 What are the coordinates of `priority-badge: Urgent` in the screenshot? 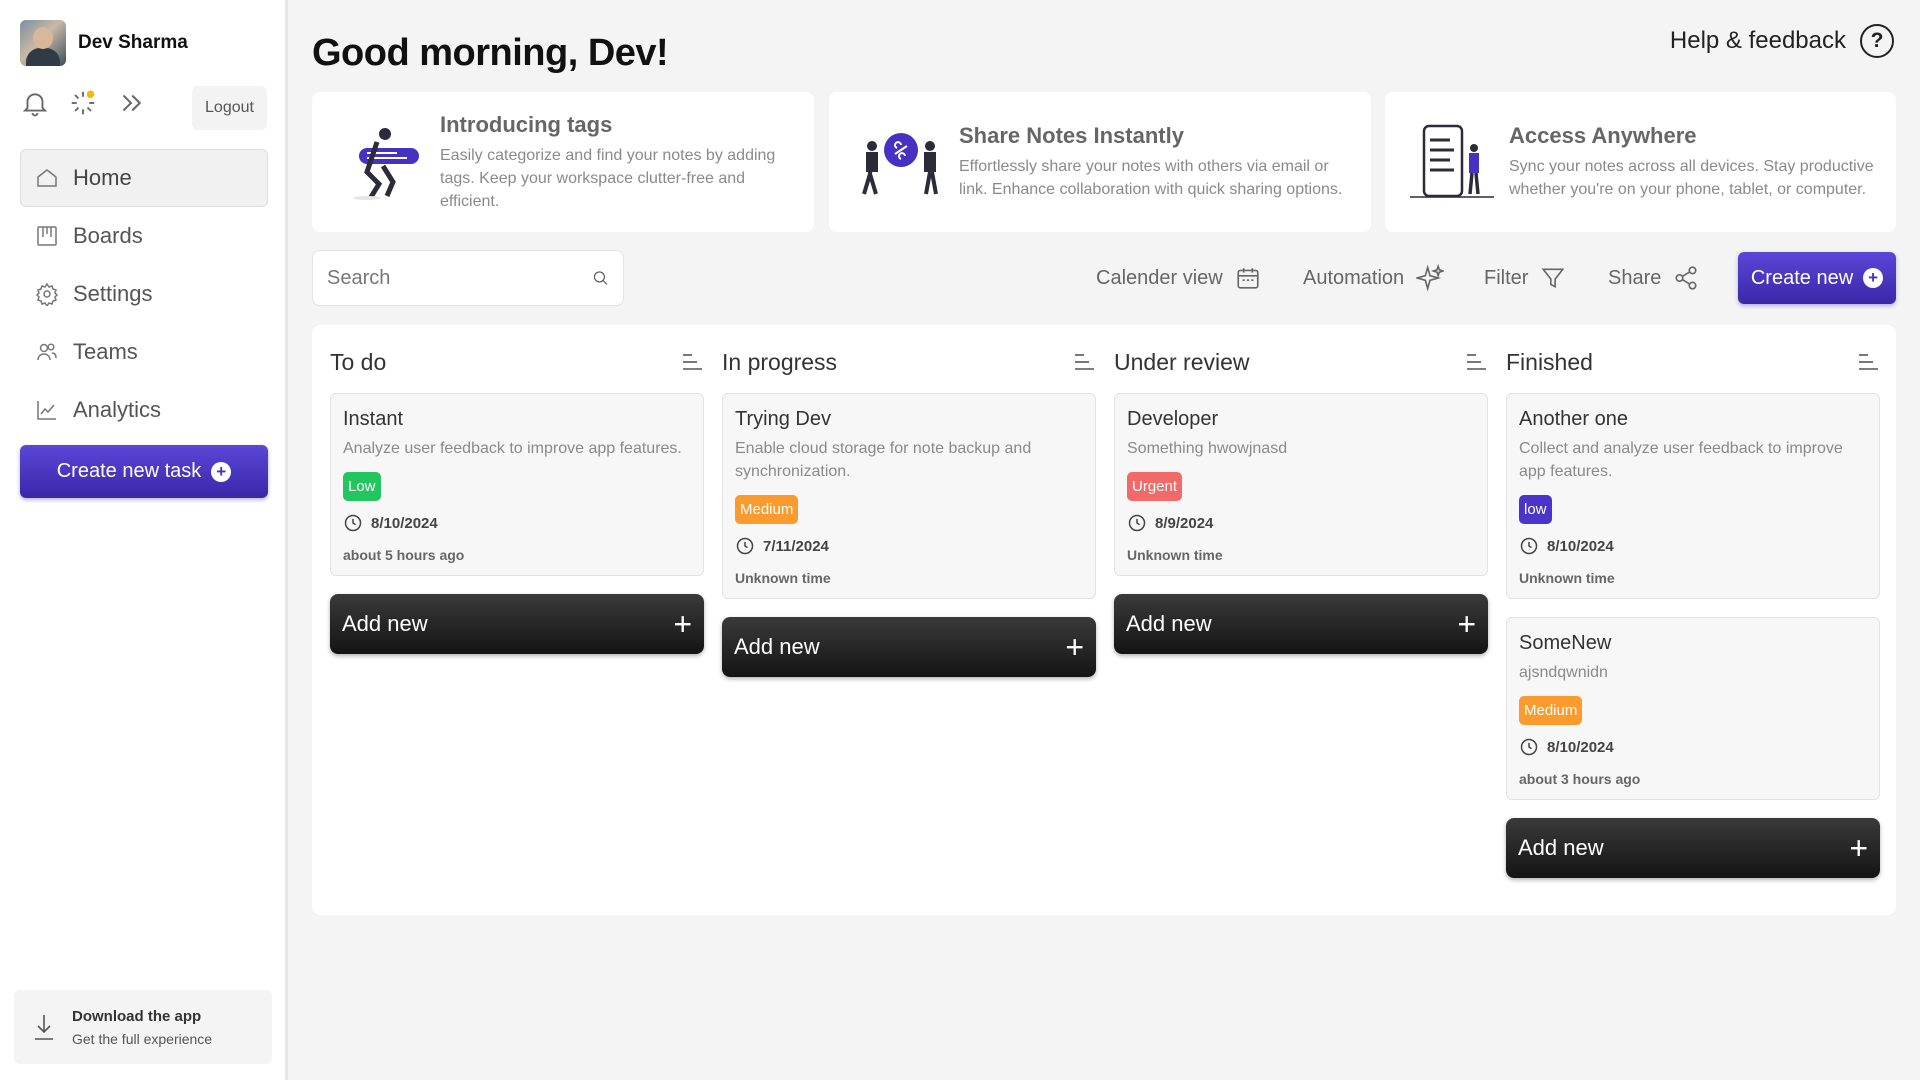 It's located at (1155, 486).